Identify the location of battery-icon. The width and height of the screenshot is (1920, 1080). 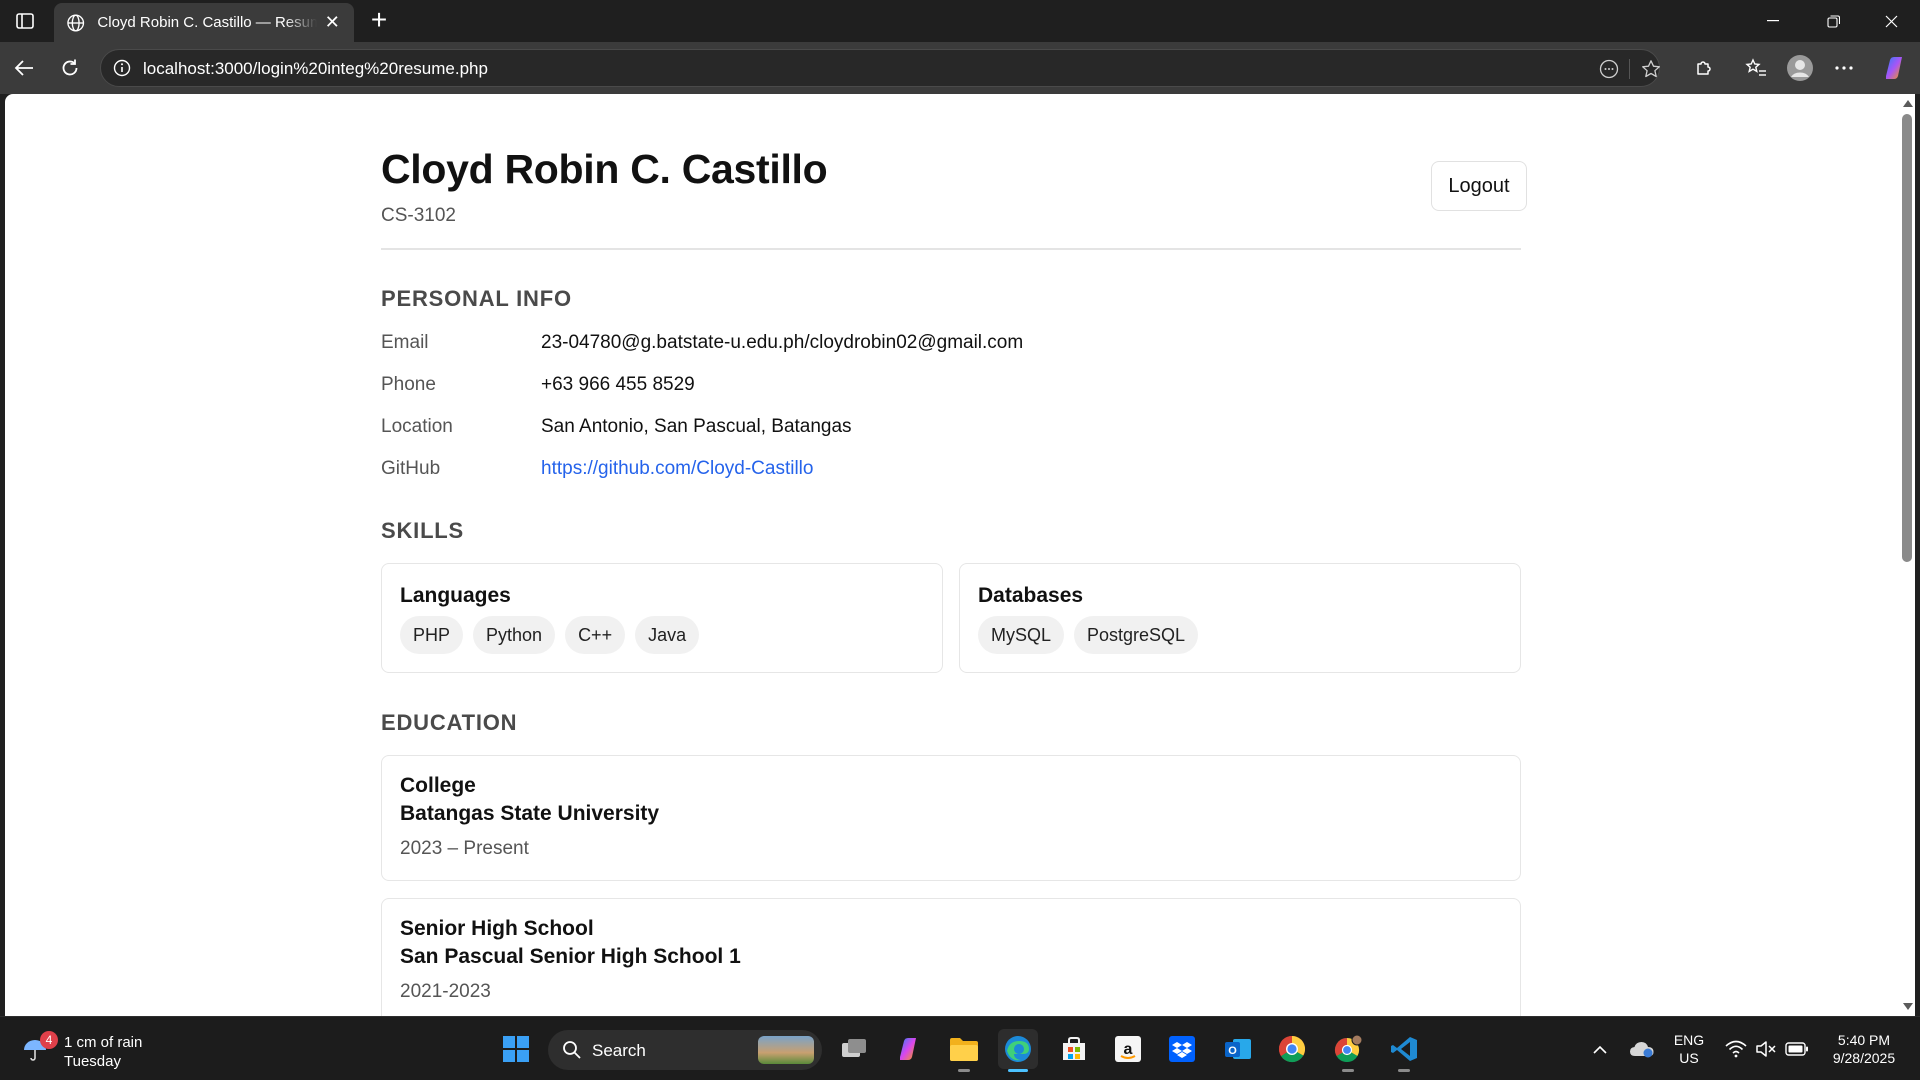
(1797, 1048).